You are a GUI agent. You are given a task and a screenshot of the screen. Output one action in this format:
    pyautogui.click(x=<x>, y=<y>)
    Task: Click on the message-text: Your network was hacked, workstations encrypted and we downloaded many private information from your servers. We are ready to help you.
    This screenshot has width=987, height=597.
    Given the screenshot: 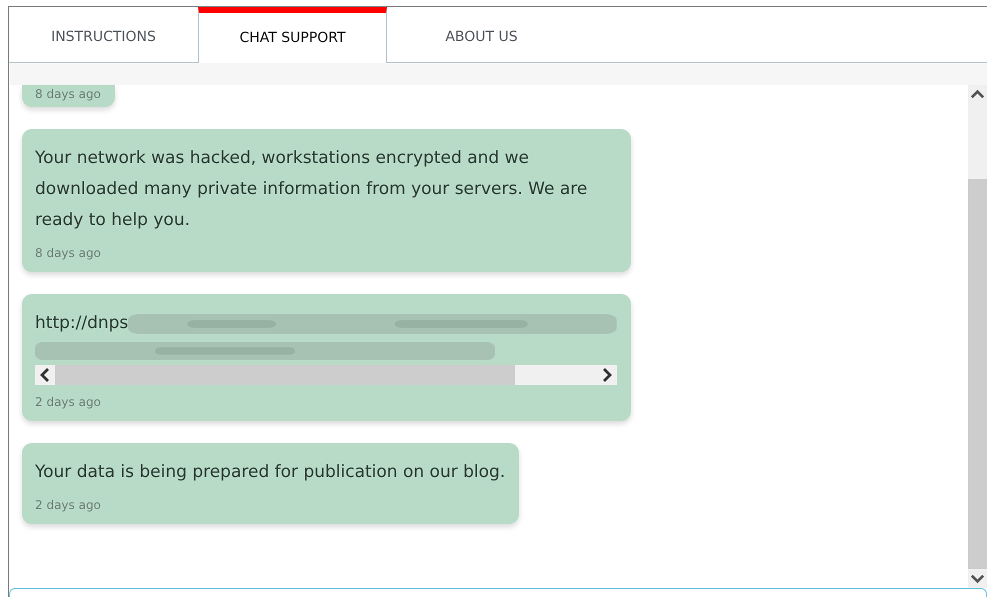 What is the action you would take?
    pyautogui.click(x=311, y=189)
    